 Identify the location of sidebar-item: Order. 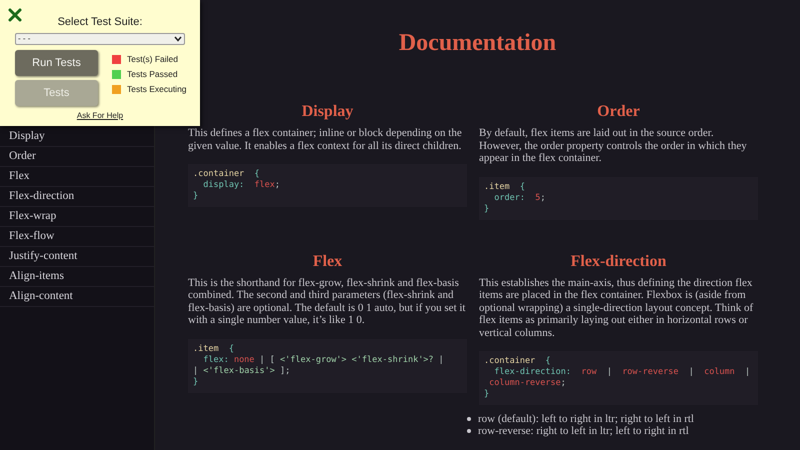
(77, 157).